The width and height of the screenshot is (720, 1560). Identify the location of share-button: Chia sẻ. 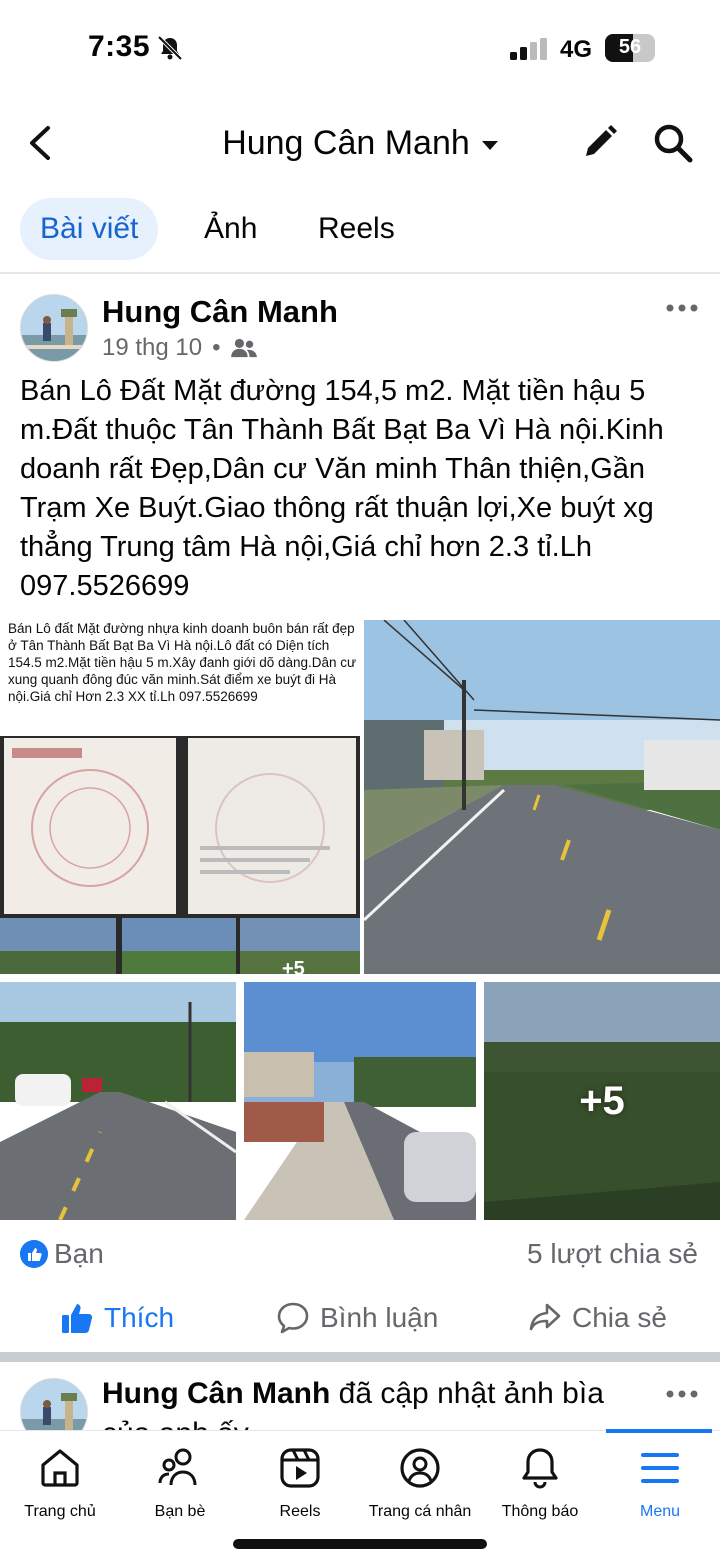
(597, 1318).